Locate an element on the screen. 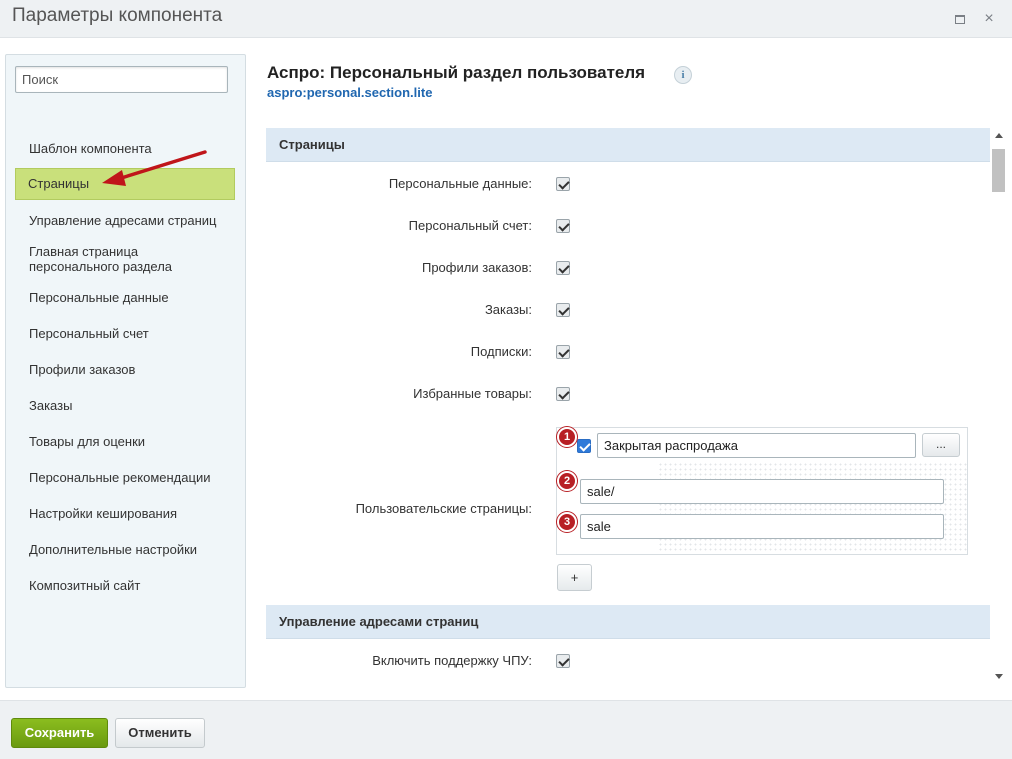 This screenshot has height=759, width=1012. field-label: Пользовательские страницы: is located at coordinates (443, 508).